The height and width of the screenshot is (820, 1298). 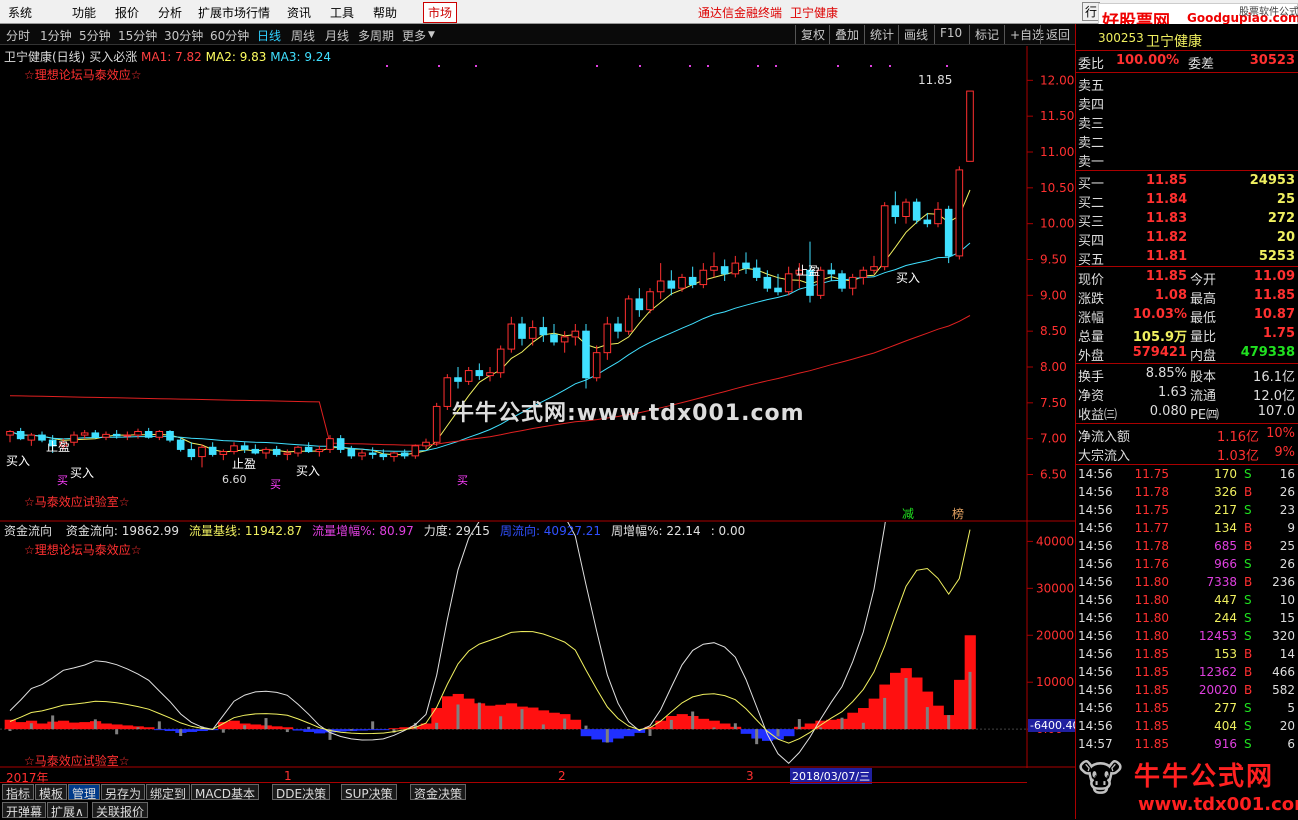 What do you see at coordinates (137, 35) in the screenshot?
I see `period-tab-15min: 15分钟` at bounding box center [137, 35].